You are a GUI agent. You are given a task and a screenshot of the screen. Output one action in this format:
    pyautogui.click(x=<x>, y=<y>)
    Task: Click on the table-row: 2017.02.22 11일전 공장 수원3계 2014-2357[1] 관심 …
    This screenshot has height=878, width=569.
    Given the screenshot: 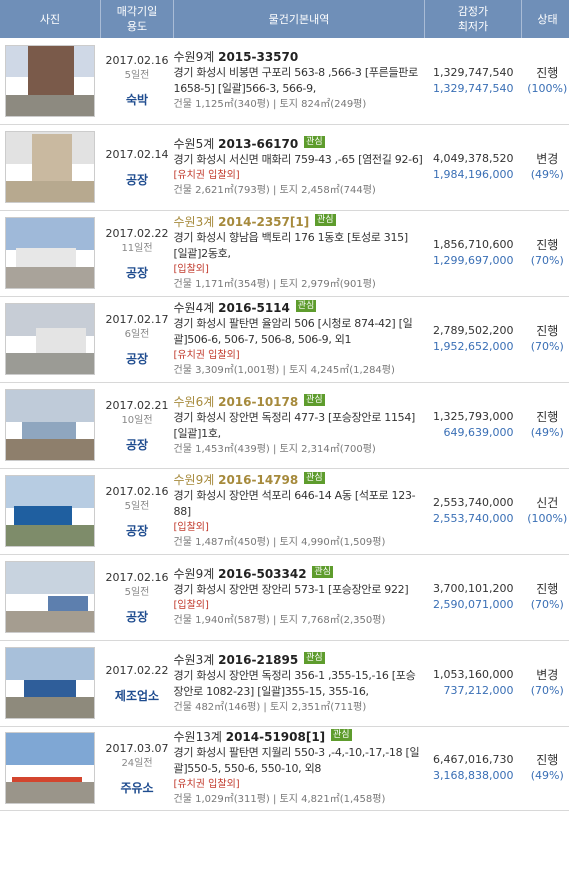 What is the action you would take?
    pyautogui.click(x=284, y=253)
    